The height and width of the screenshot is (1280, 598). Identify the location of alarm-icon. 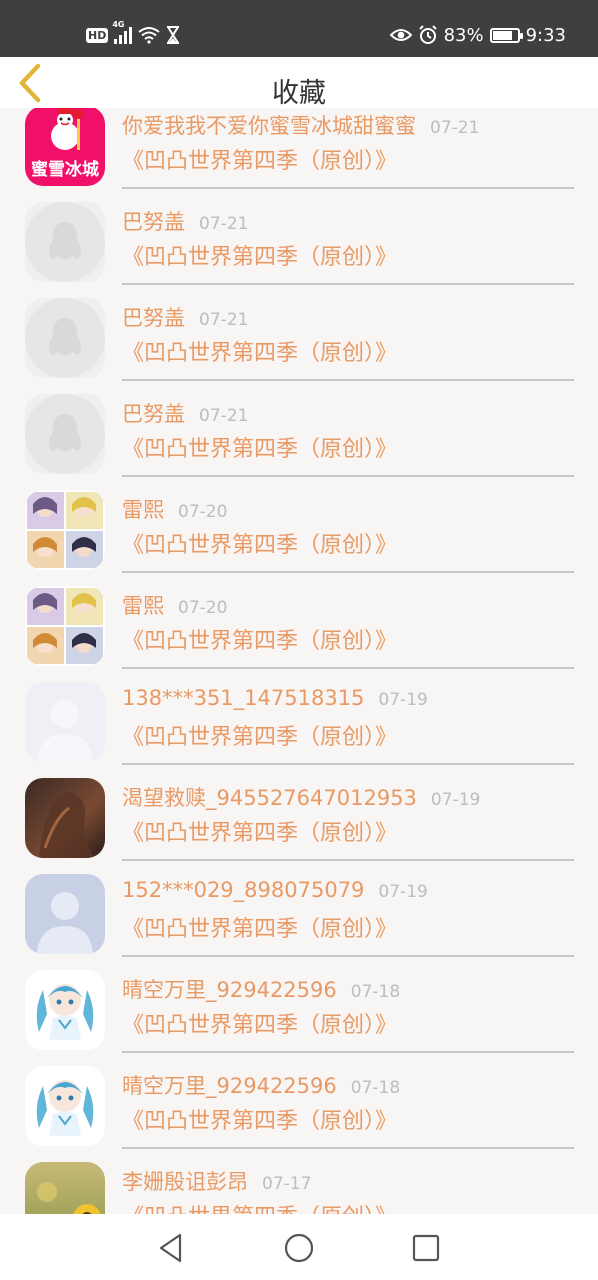
(427, 34).